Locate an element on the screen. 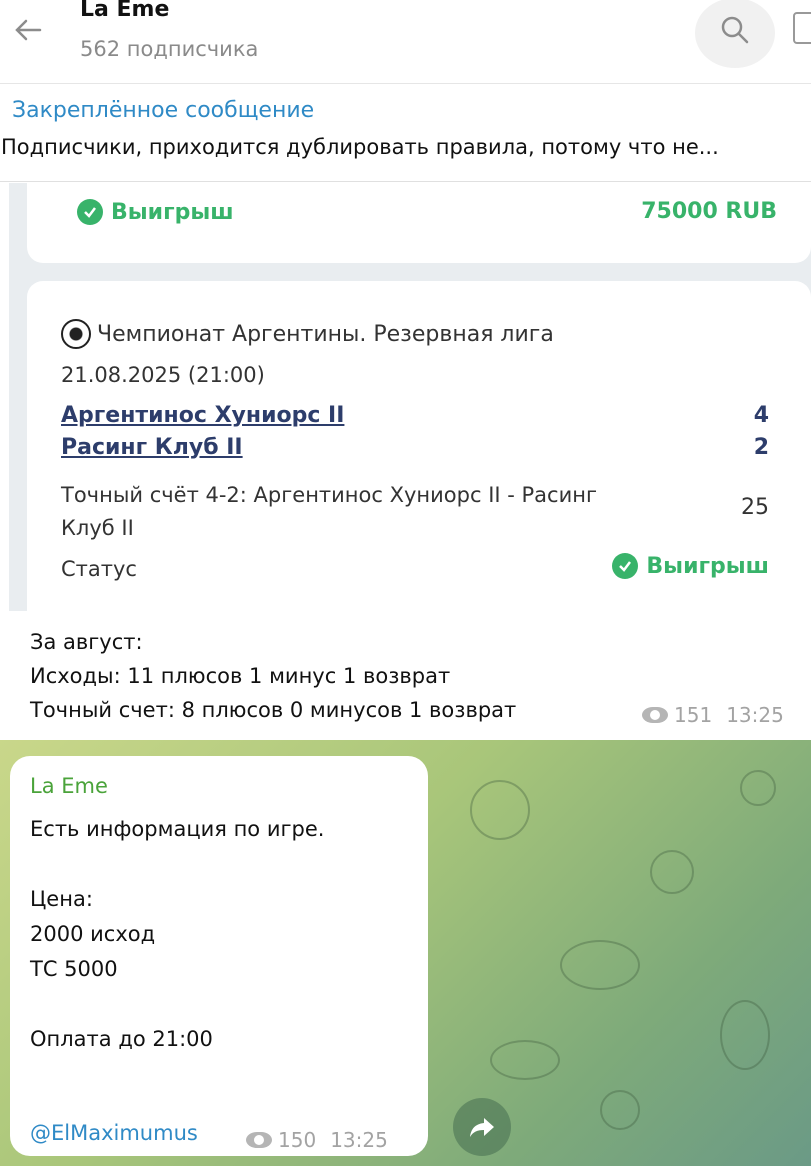 The height and width of the screenshot is (1166, 811). match-date: 21.08.2025 (21:00) is located at coordinates (163, 375).